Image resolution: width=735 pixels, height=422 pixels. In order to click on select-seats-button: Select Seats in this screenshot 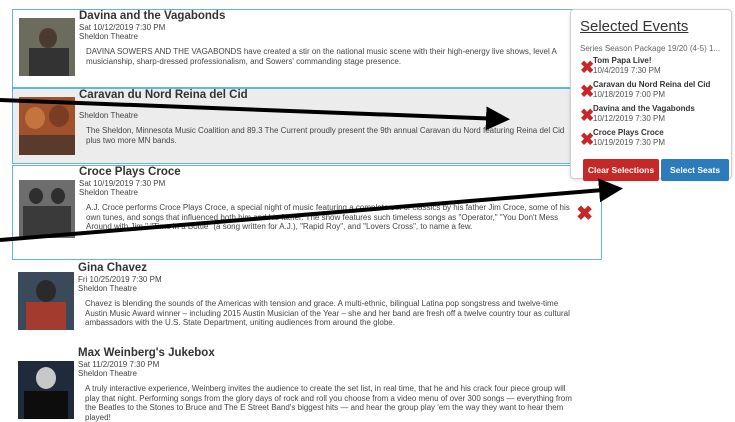, I will do `click(695, 170)`.